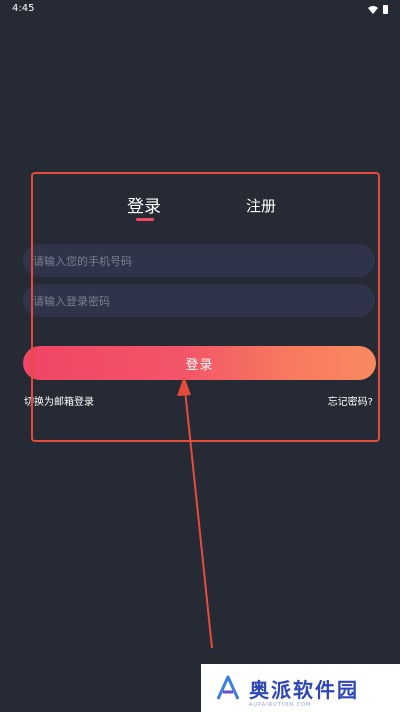 Image resolution: width=400 pixels, height=712 pixels. Describe the element at coordinates (280, 705) in the screenshot. I see `watermark-subtext: AUPAIRUTION.COM` at that location.